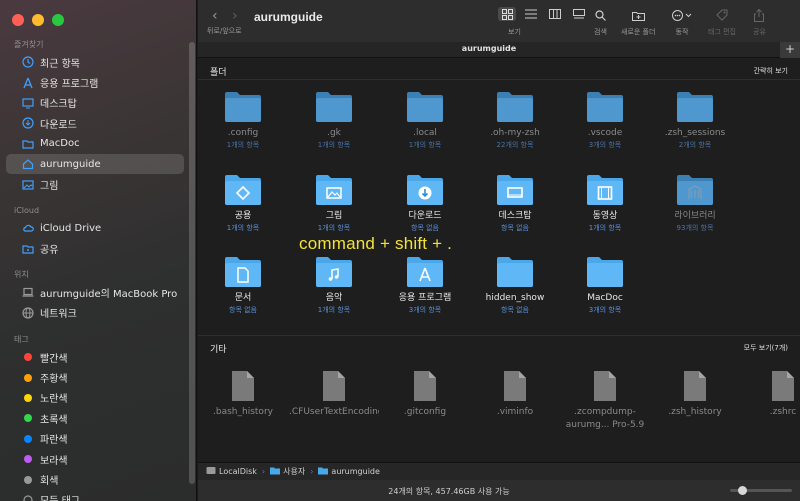 The height and width of the screenshot is (501, 800). I want to click on sidebar-item-1: 네트워크, so click(95, 312).